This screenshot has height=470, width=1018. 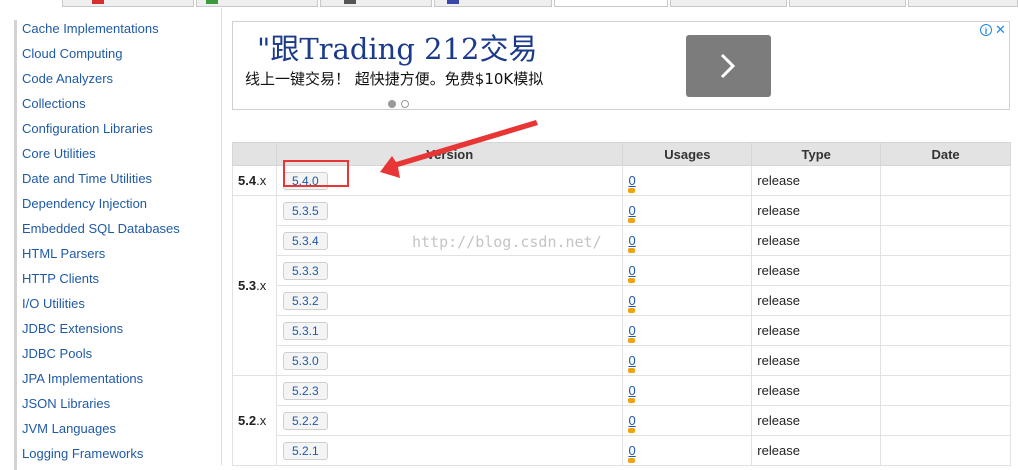 What do you see at coordinates (449, 450) in the screenshot?
I see `version-cell: 5.2.1` at bounding box center [449, 450].